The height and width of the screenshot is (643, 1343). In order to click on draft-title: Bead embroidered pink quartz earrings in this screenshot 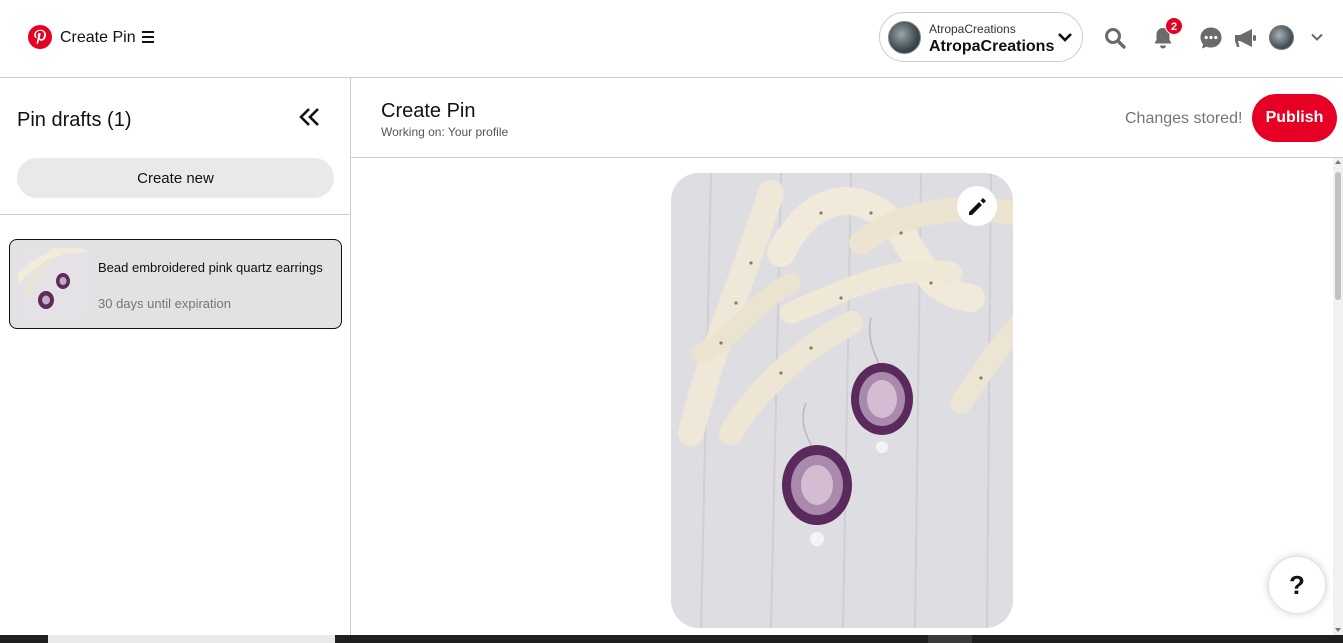, I will do `click(210, 267)`.